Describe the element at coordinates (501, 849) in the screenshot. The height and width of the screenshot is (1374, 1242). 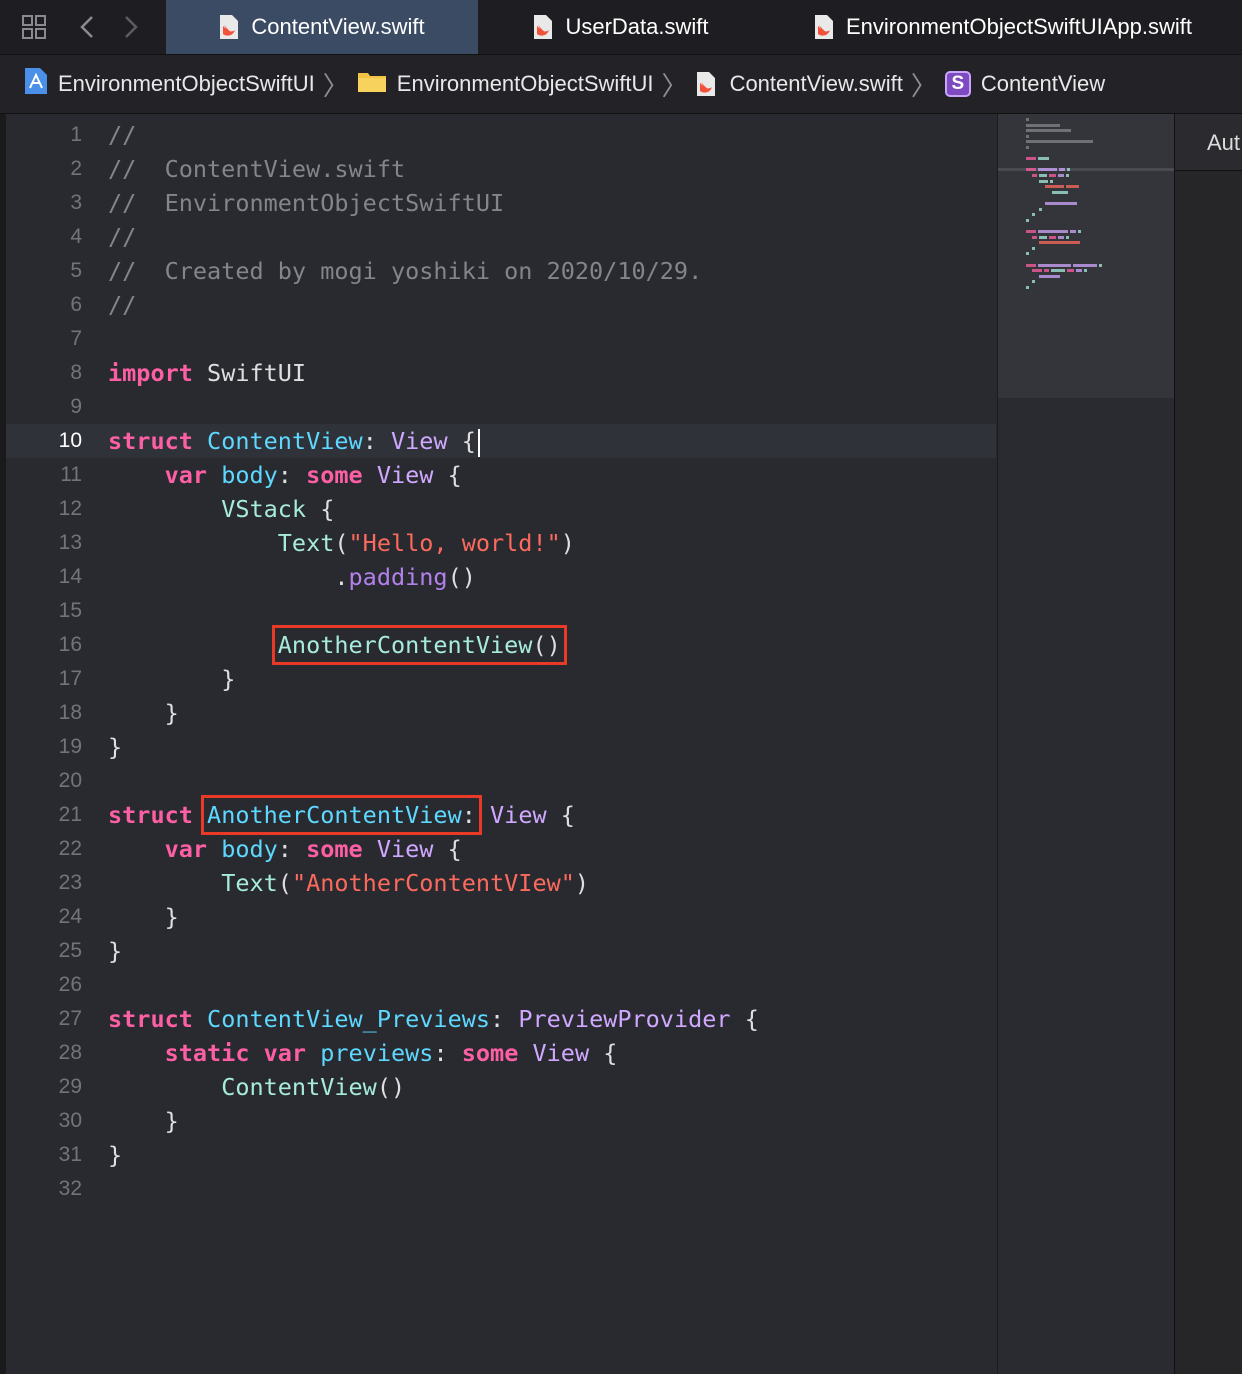
I see `code-line: 22 var body: some View {` at that location.